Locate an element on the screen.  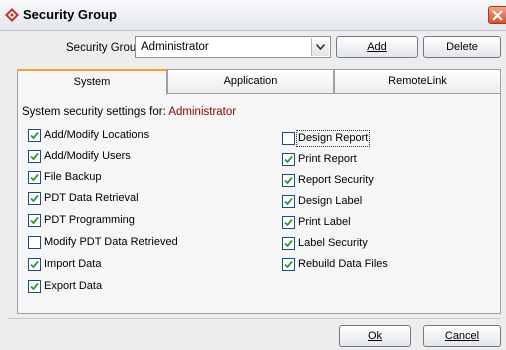
checkbox-label: Add/Modify Locations is located at coordinates (97, 135).